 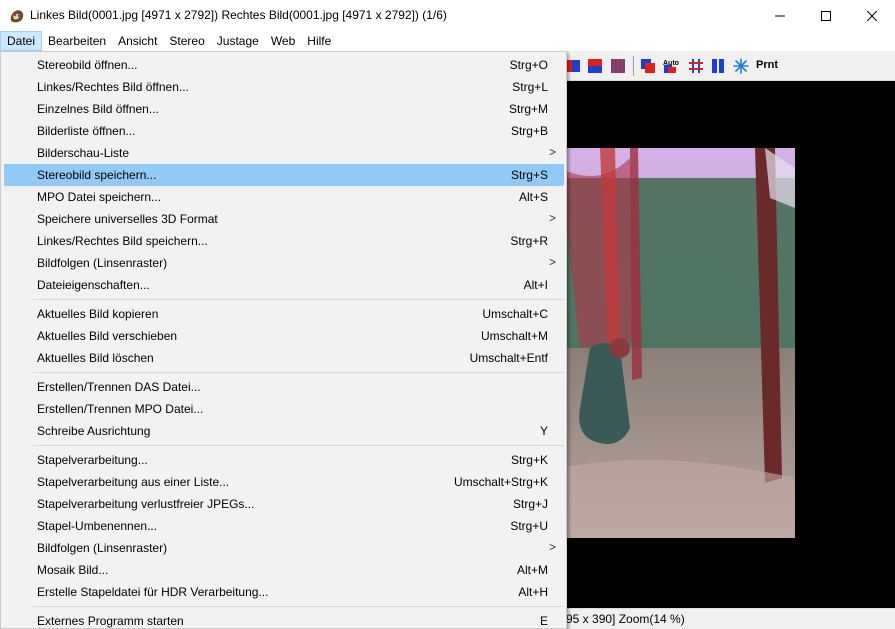 What do you see at coordinates (284, 153) in the screenshot?
I see `menu-item-bilderschau-liste: Bilderschau-Liste >` at bounding box center [284, 153].